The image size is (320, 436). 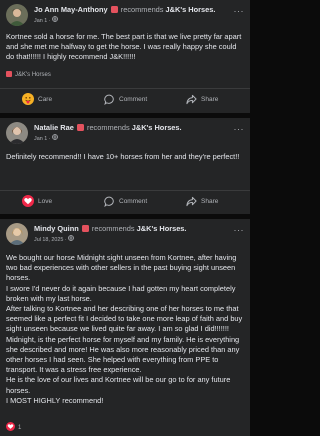 I want to click on care-label: Care, so click(x=45, y=99).